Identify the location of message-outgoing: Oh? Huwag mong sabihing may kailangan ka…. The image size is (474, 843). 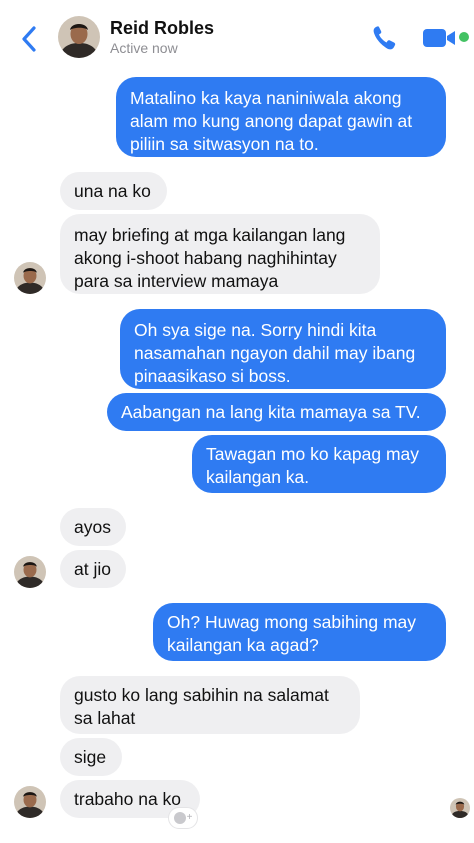
(299, 632).